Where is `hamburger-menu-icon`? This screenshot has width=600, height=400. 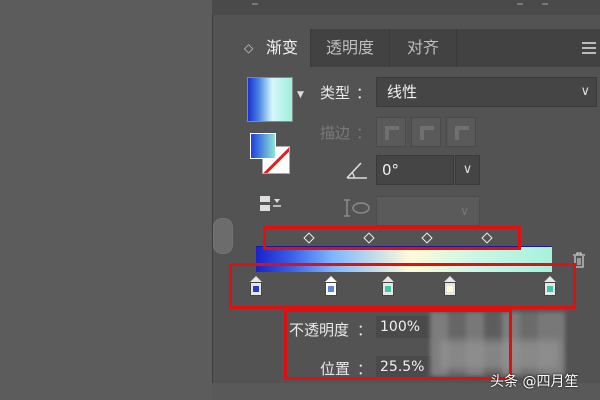
hamburger-menu-icon is located at coordinates (589, 48).